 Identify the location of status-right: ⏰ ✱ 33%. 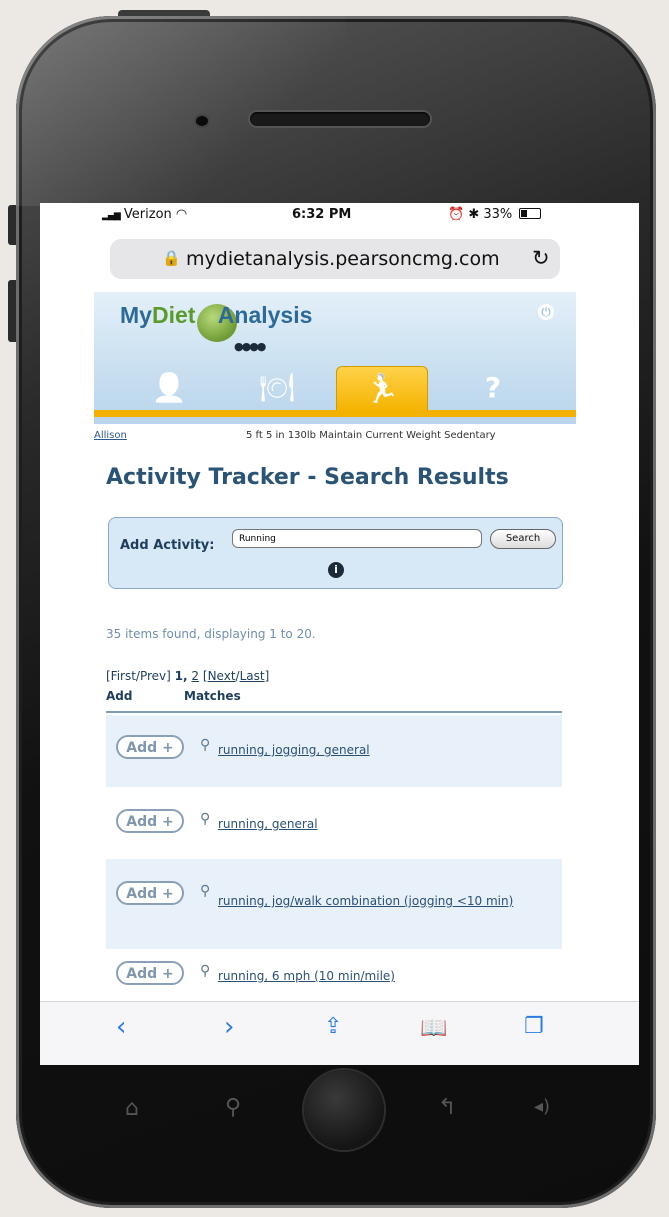
(495, 214).